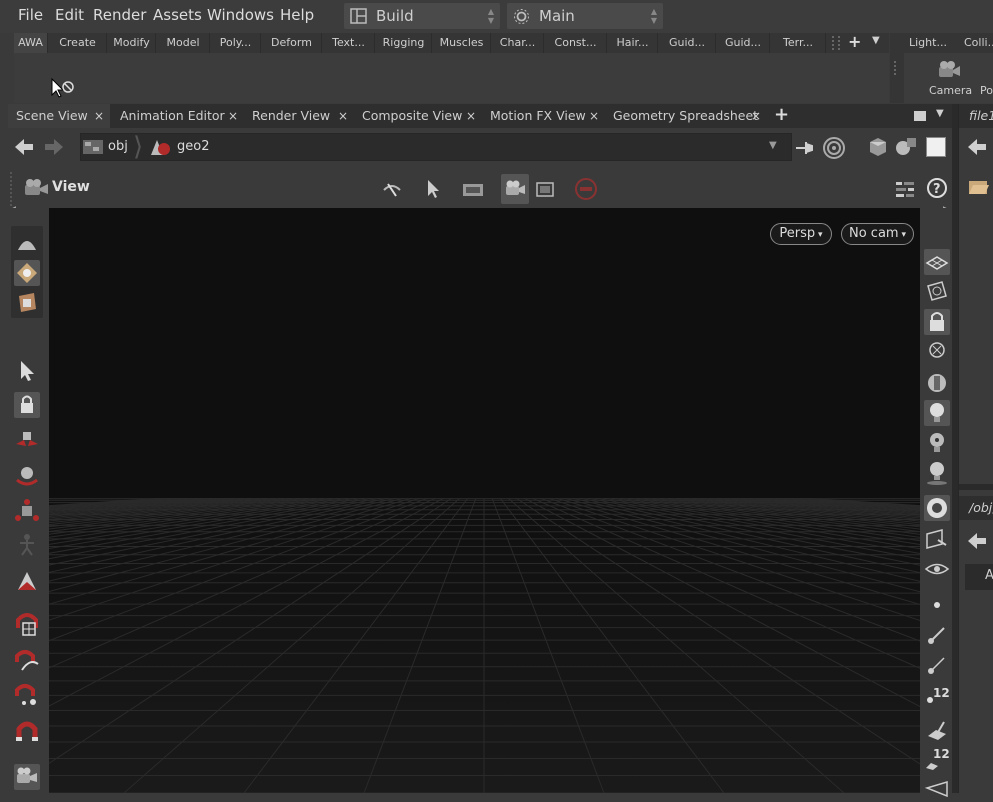 This screenshot has height=802, width=993. Describe the element at coordinates (981, 507) in the screenshot. I see `right-lower-tab-label: /obj,` at that location.